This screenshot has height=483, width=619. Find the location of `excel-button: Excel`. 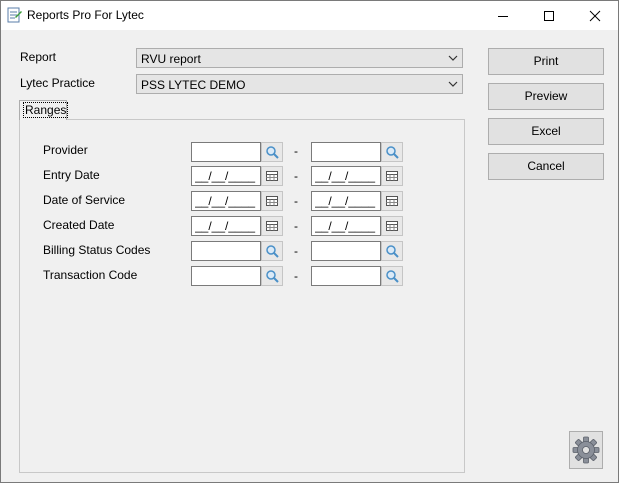

excel-button: Excel is located at coordinates (546, 131).